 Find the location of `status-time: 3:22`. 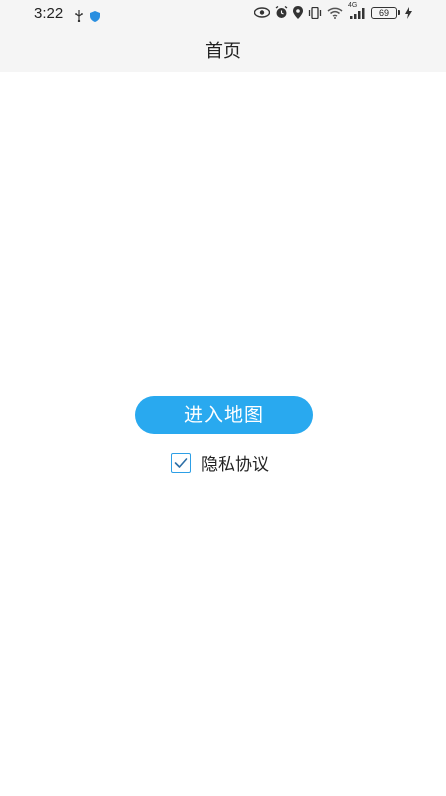

status-time: 3:22 is located at coordinates (49, 13).